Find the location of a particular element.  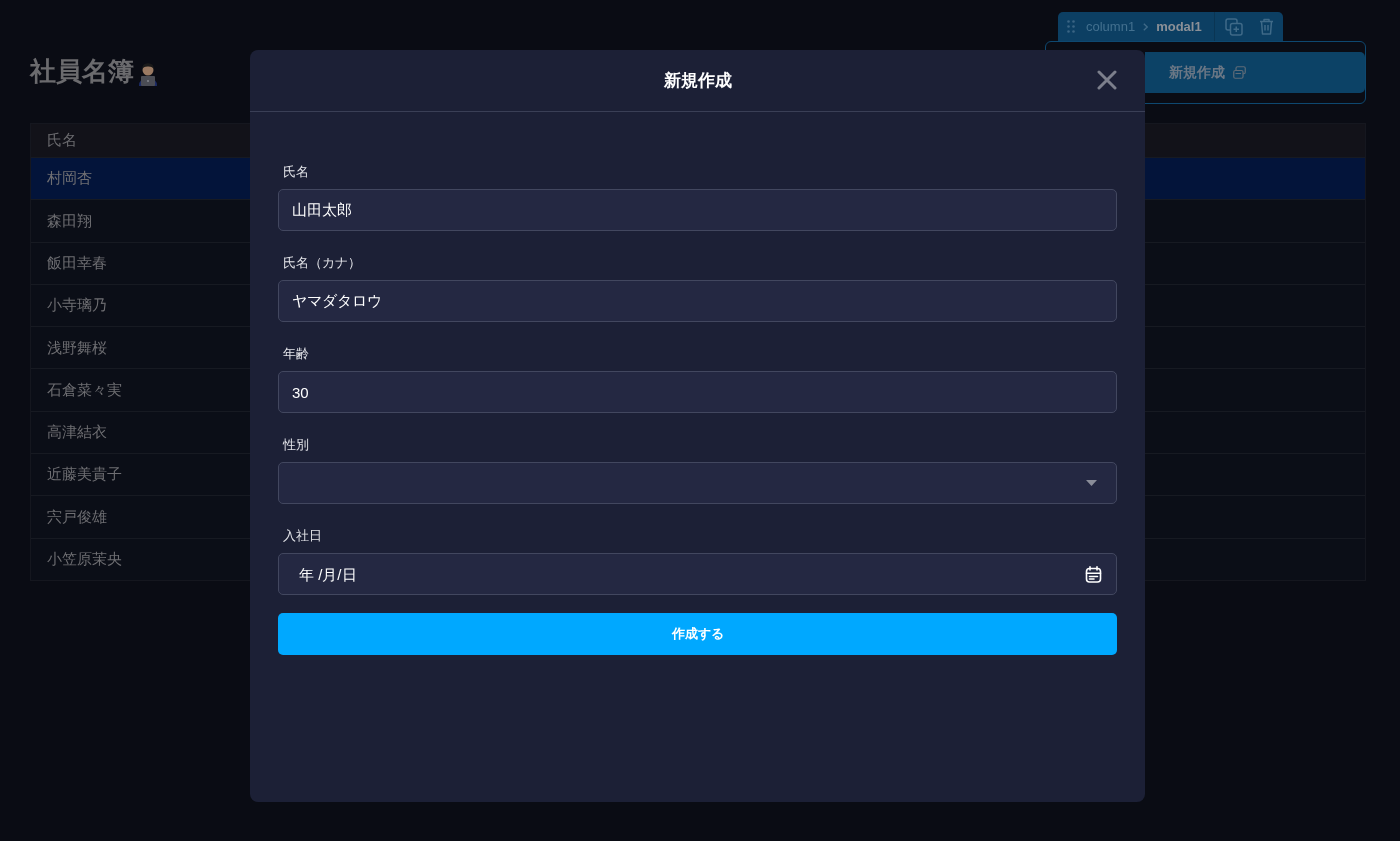

person-laptop-icon is located at coordinates (148, 73).